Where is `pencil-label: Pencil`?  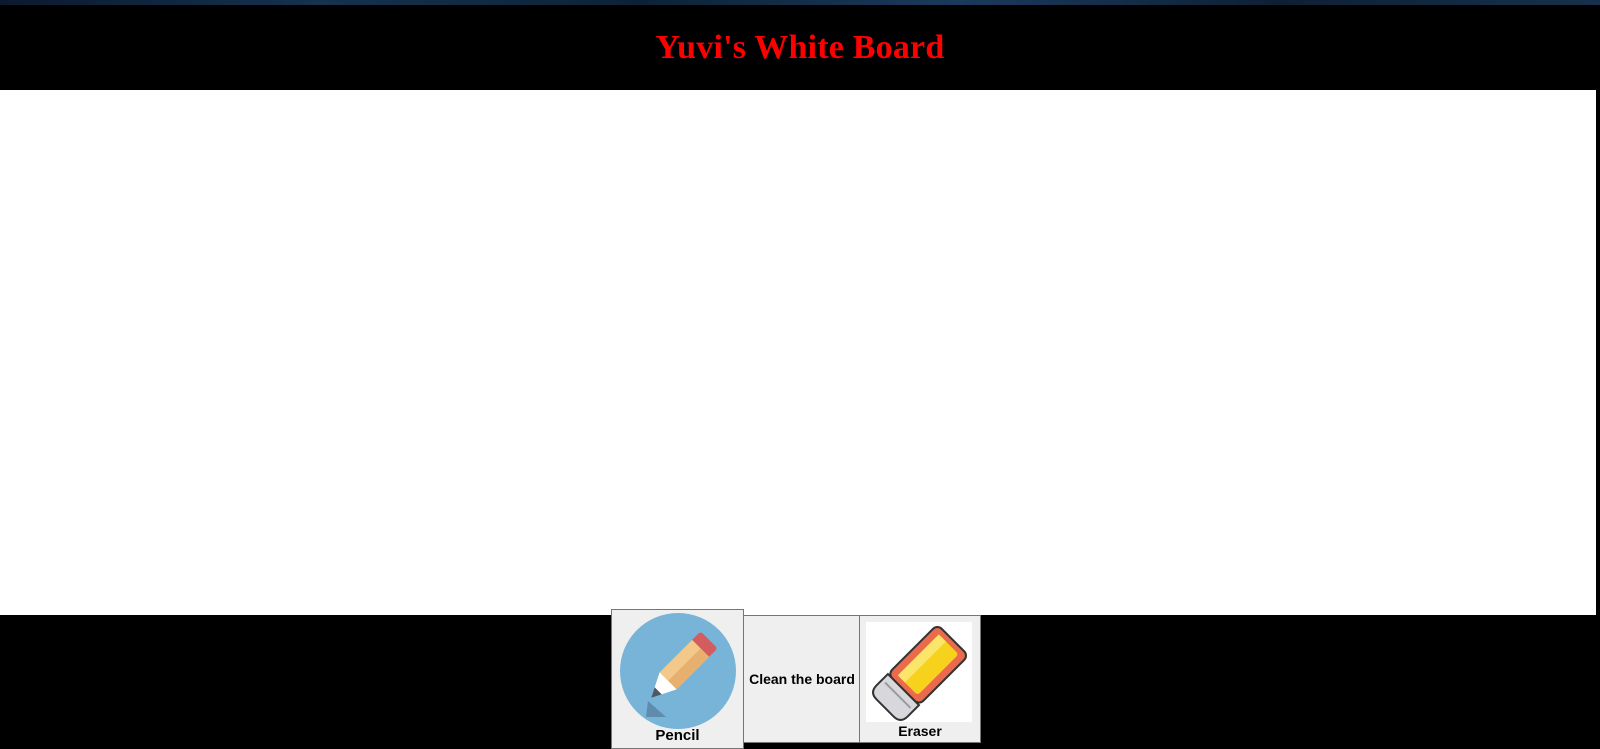
pencil-label: Pencil is located at coordinates (677, 735).